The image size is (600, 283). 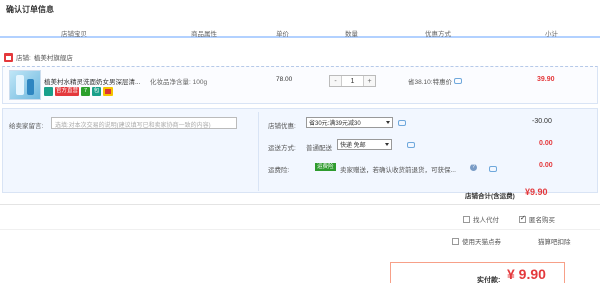 I want to click on tmall-points-note: 猫算吧扣除, so click(x=554, y=242).